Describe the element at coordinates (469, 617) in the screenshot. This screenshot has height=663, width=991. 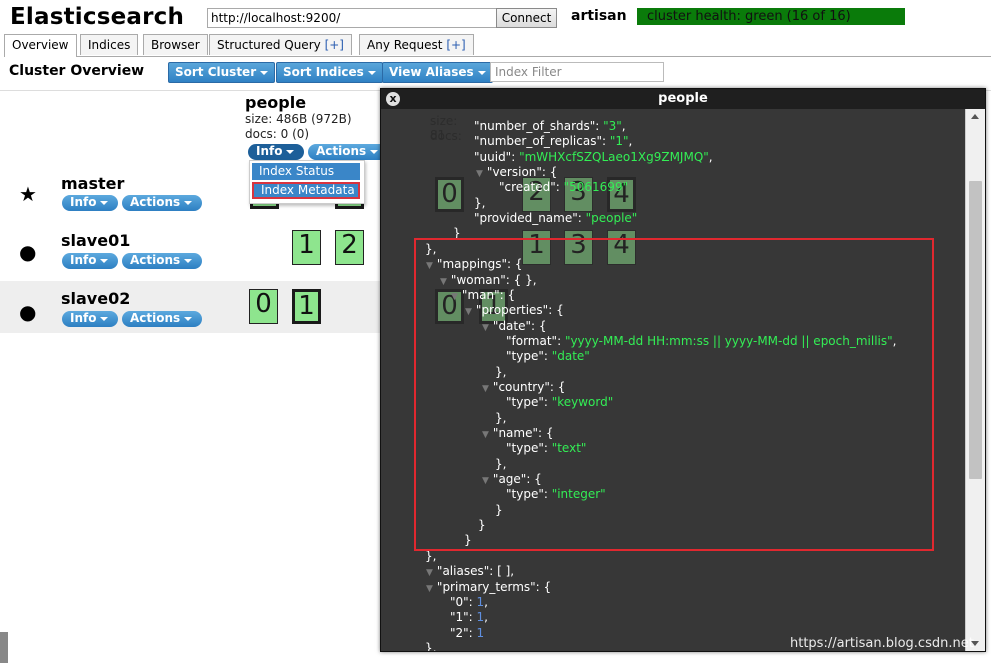
I see `json-line: "1": 1,` at that location.